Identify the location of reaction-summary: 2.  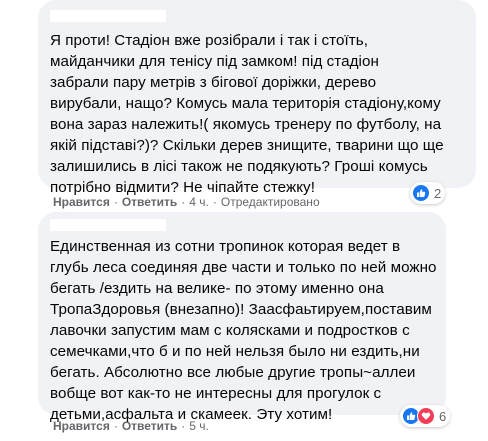
(428, 193).